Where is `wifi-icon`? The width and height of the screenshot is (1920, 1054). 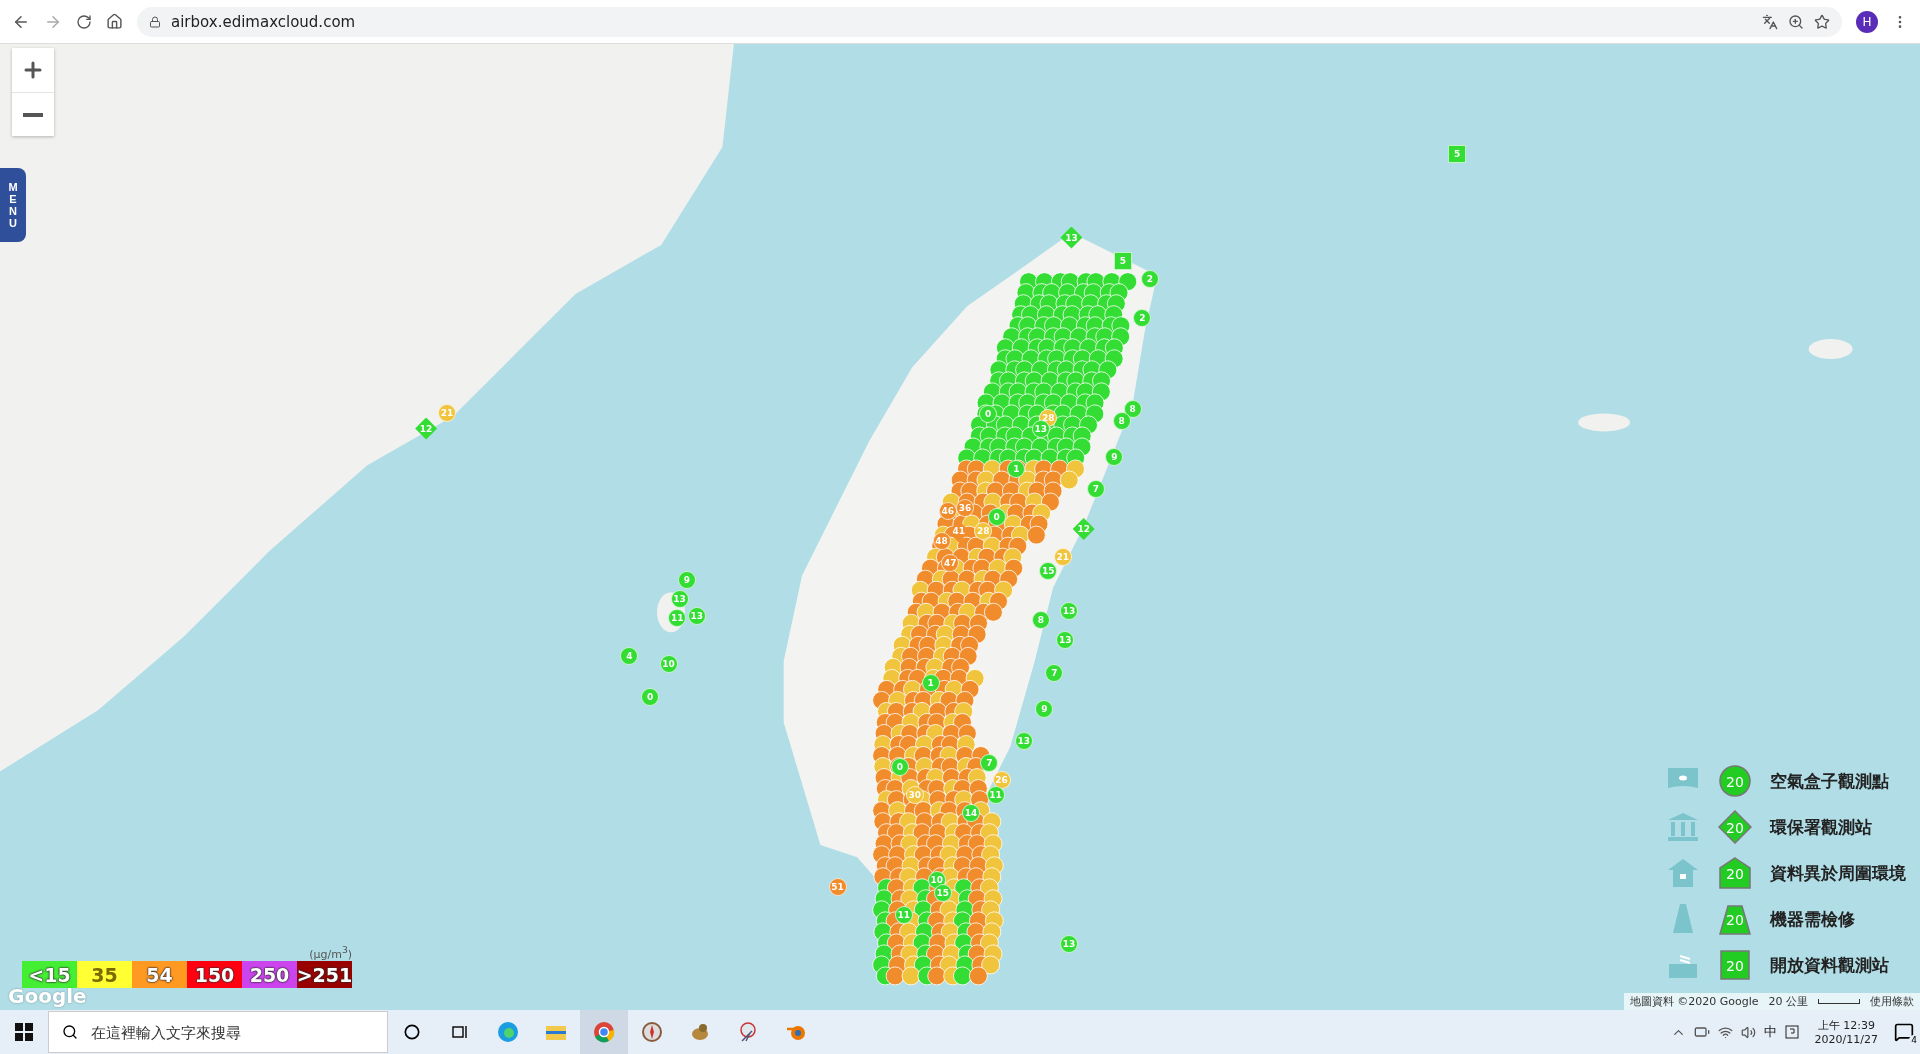
wifi-icon is located at coordinates (1725, 1032).